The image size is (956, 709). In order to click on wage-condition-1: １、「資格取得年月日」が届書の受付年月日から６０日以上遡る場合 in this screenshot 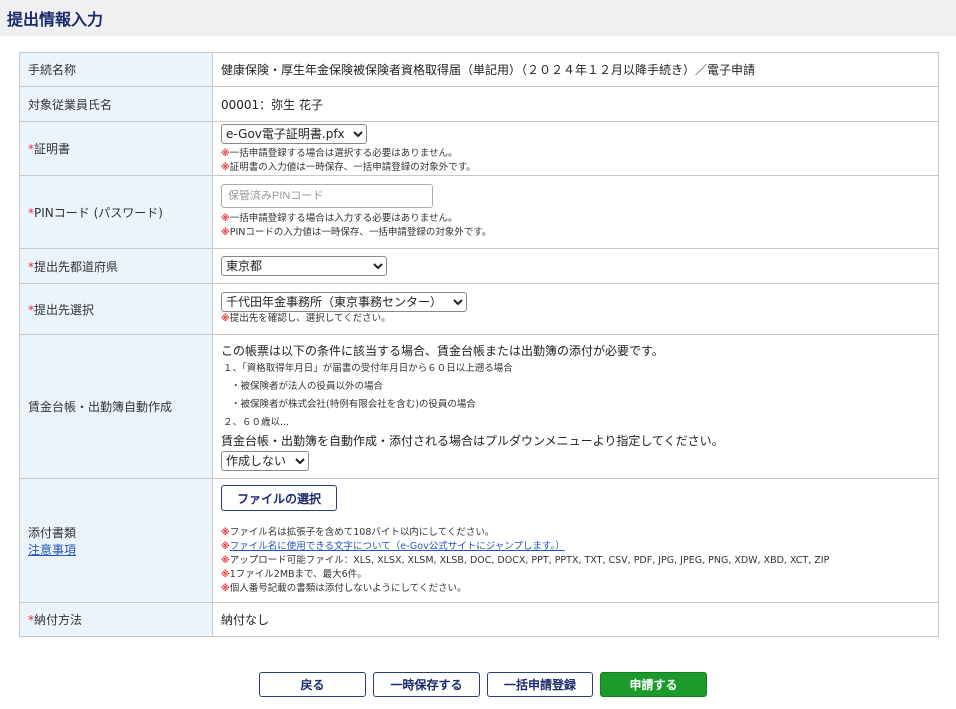, I will do `click(368, 368)`.